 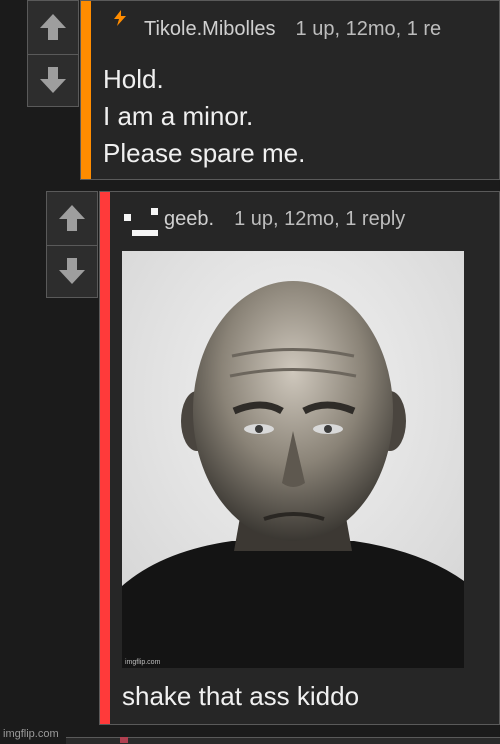 I want to click on next-comment-bar, so click(x=124, y=740).